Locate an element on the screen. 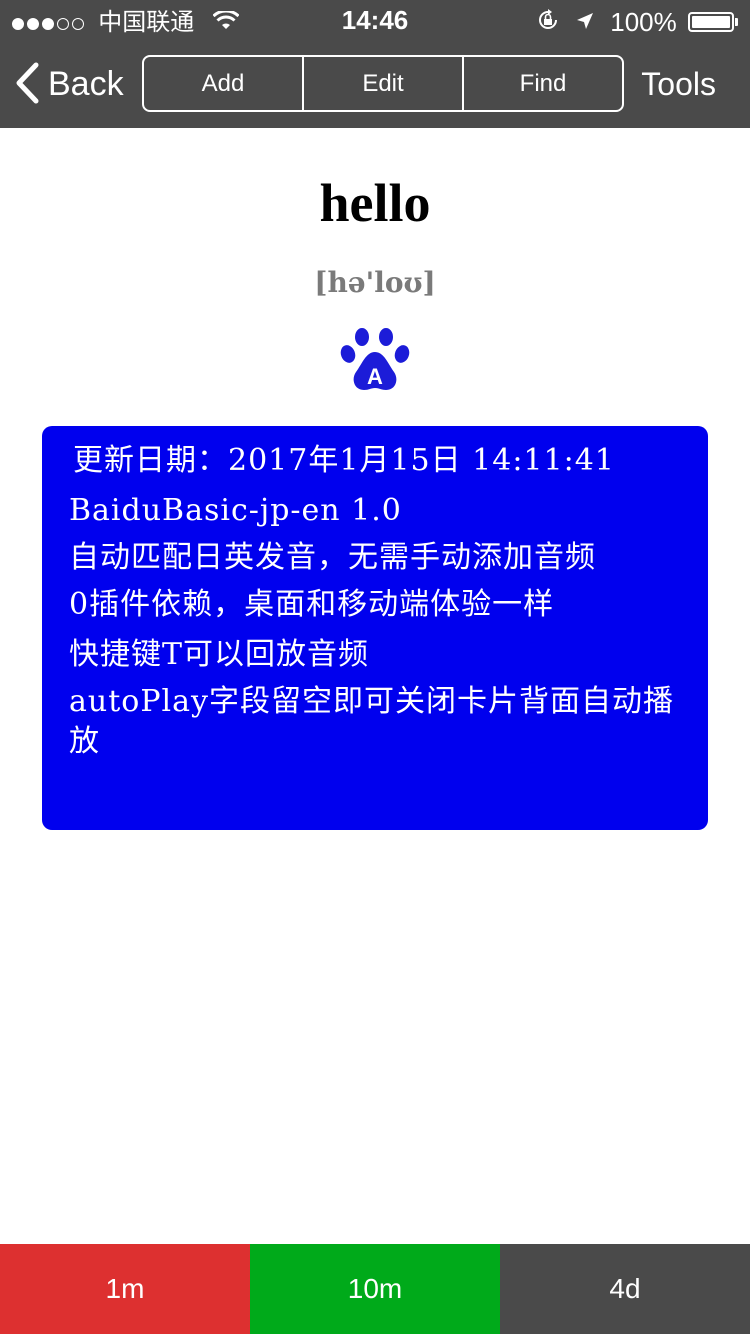 The height and width of the screenshot is (1334, 750). answer-button-10m: 10m is located at coordinates (375, 1289).